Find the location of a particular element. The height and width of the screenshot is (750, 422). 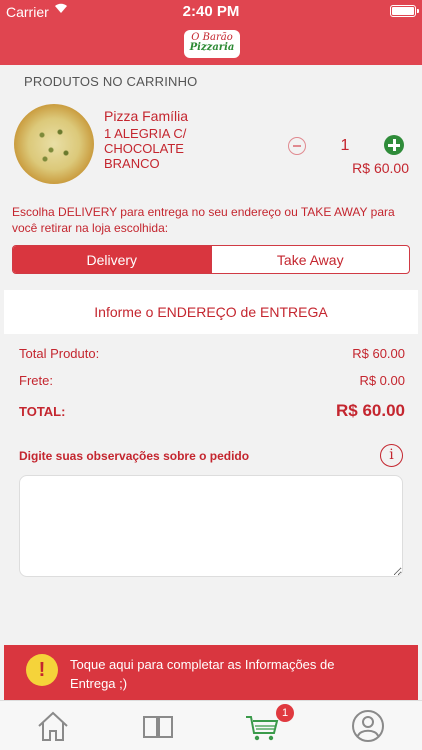

logo-line-2: Pizzaria is located at coordinates (212, 47).